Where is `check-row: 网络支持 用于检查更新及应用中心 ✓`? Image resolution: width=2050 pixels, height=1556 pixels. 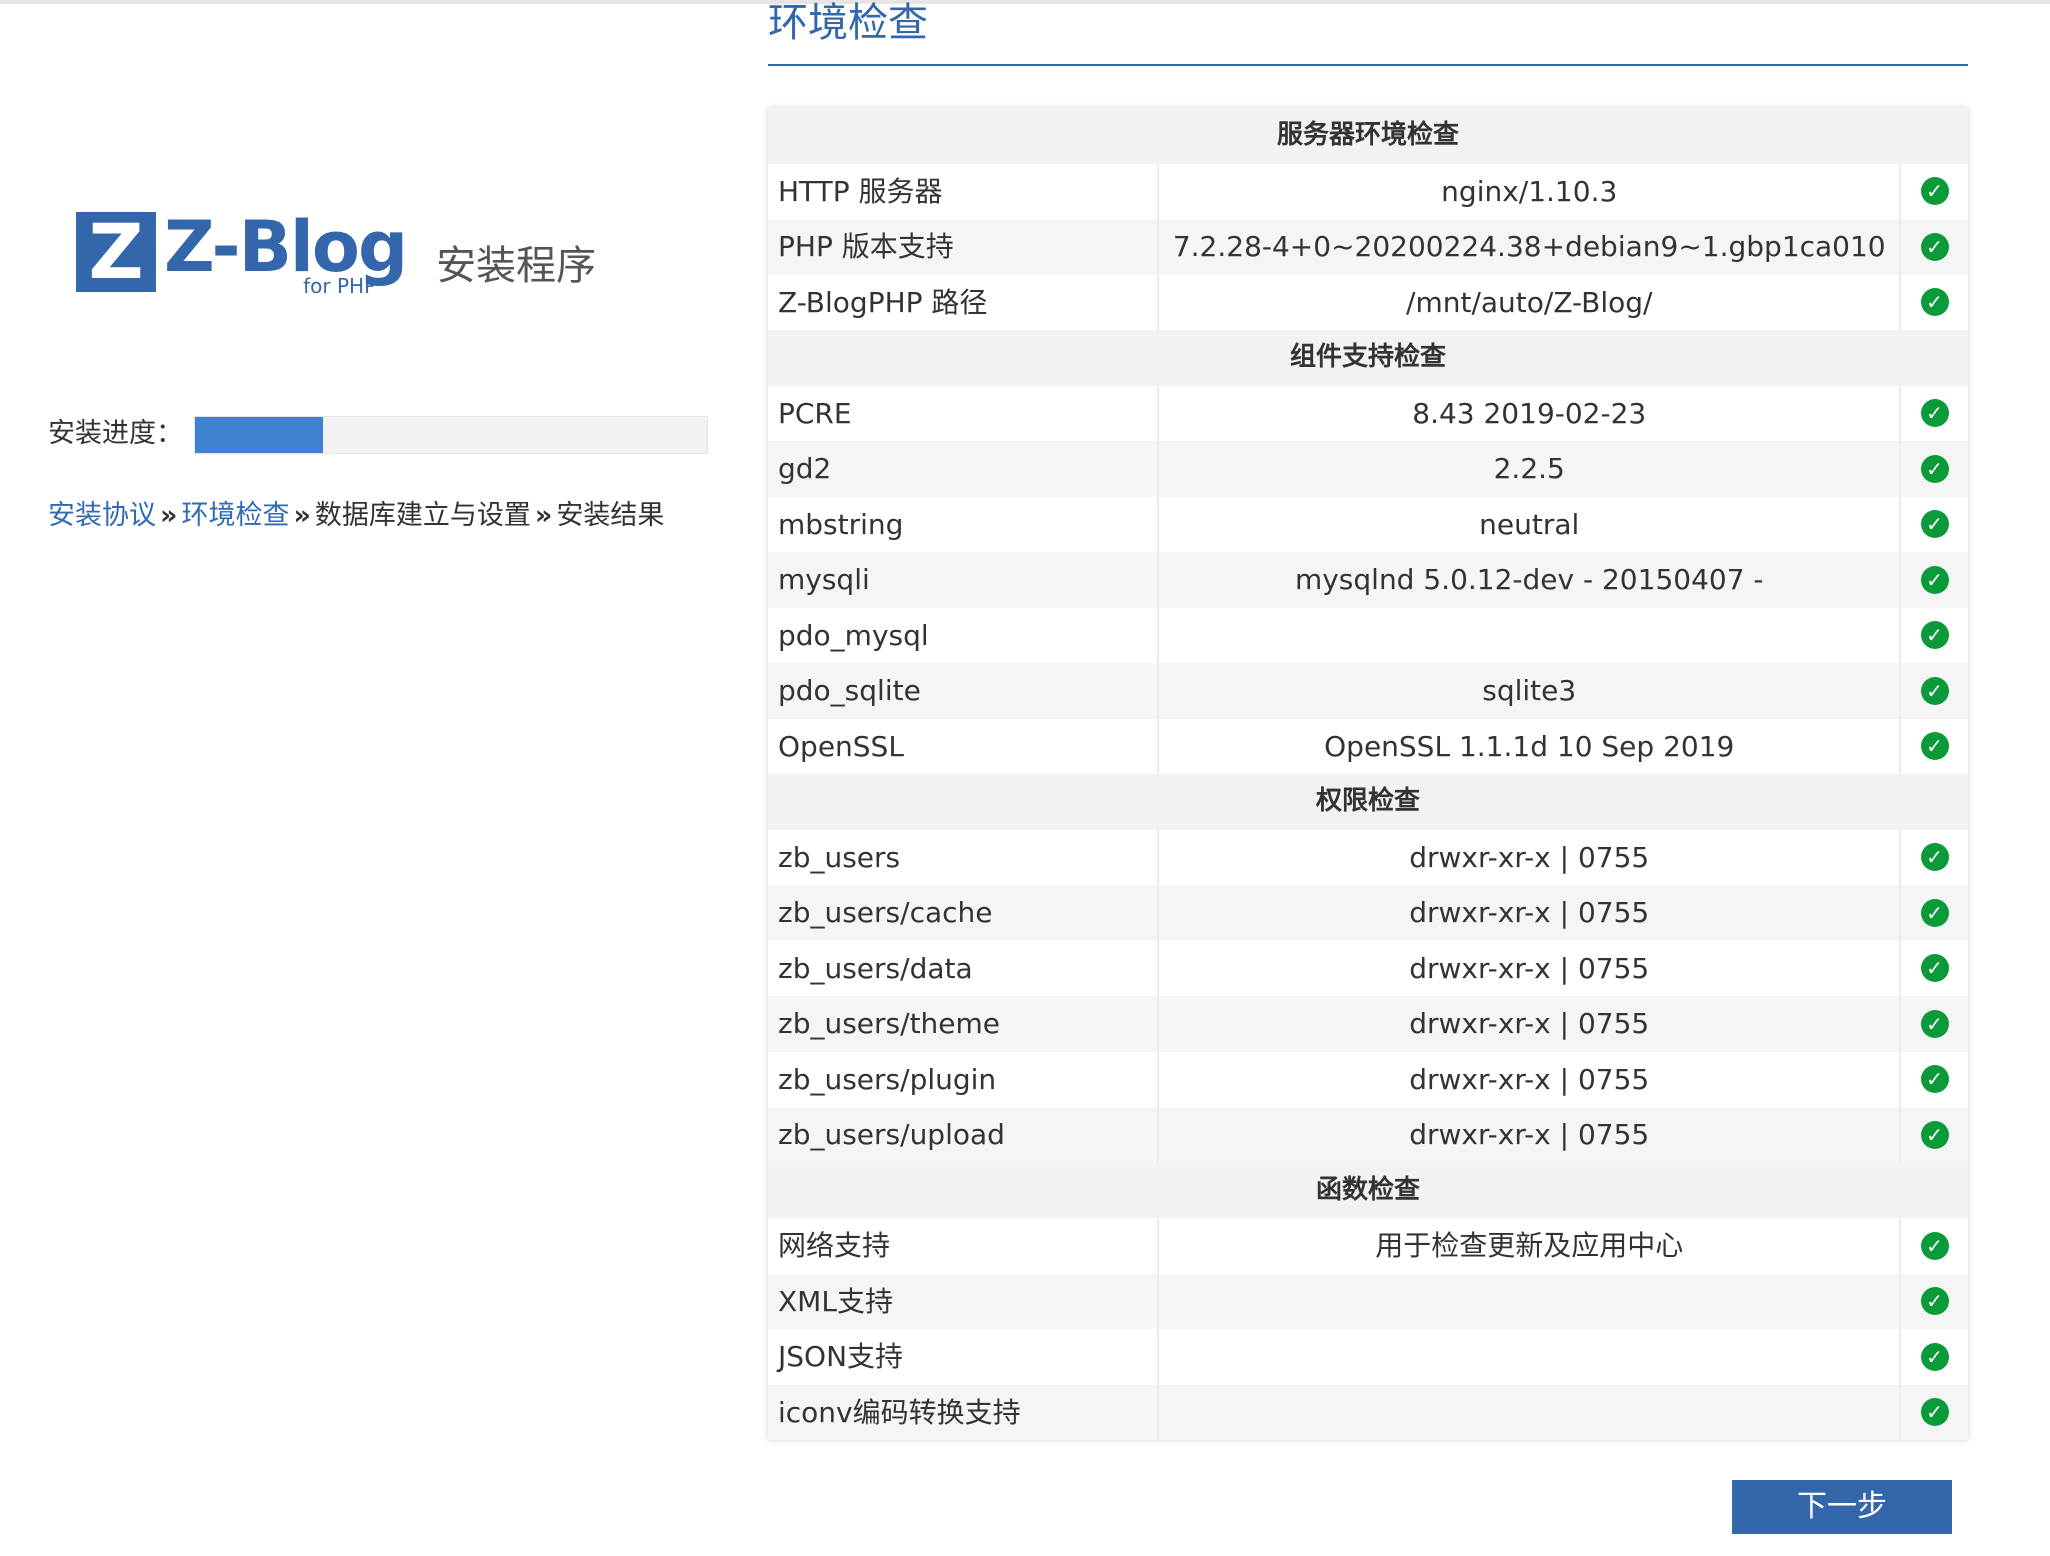
check-row: 网络支持 用于检查更新及应用中心 ✓ is located at coordinates (1368, 1246).